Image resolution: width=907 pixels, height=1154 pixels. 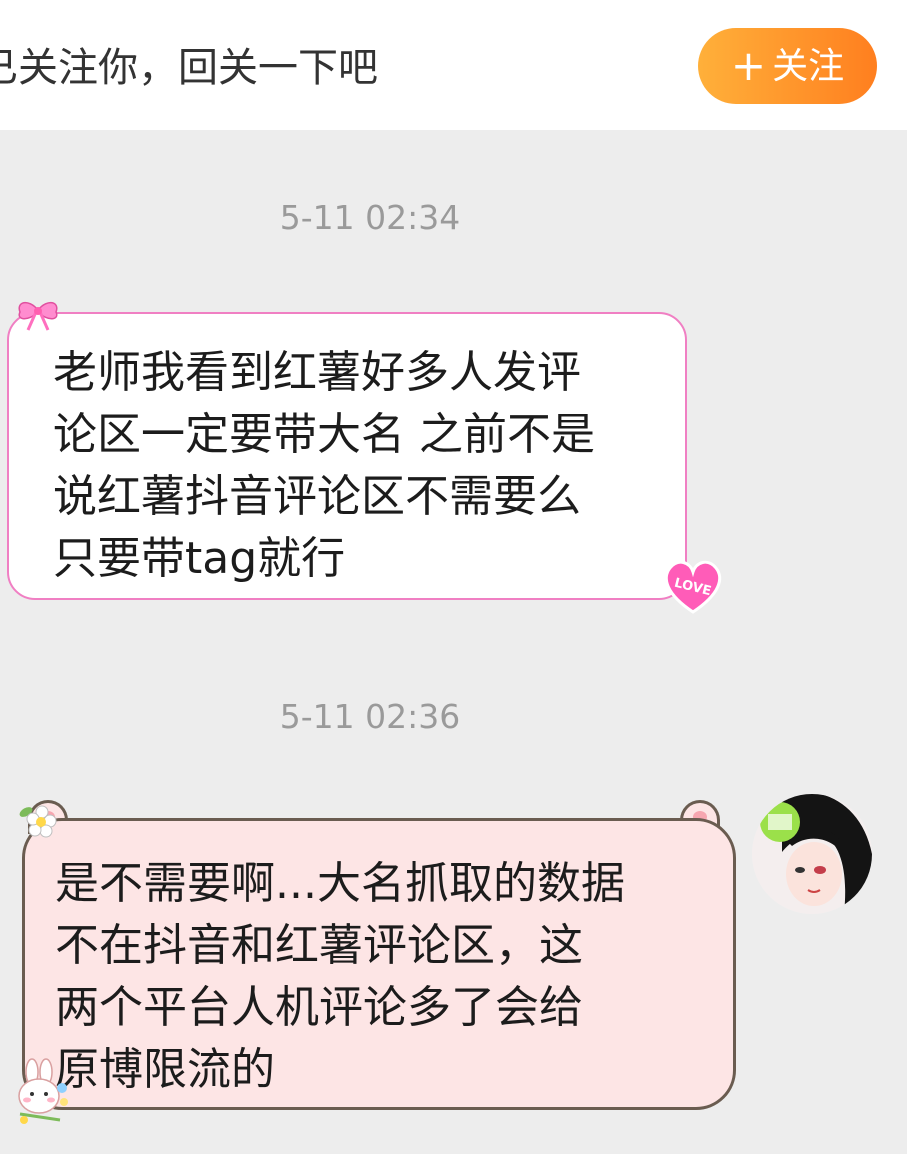 What do you see at coordinates (693, 587) in the screenshot?
I see `love-heart-icon: LOVE` at bounding box center [693, 587].